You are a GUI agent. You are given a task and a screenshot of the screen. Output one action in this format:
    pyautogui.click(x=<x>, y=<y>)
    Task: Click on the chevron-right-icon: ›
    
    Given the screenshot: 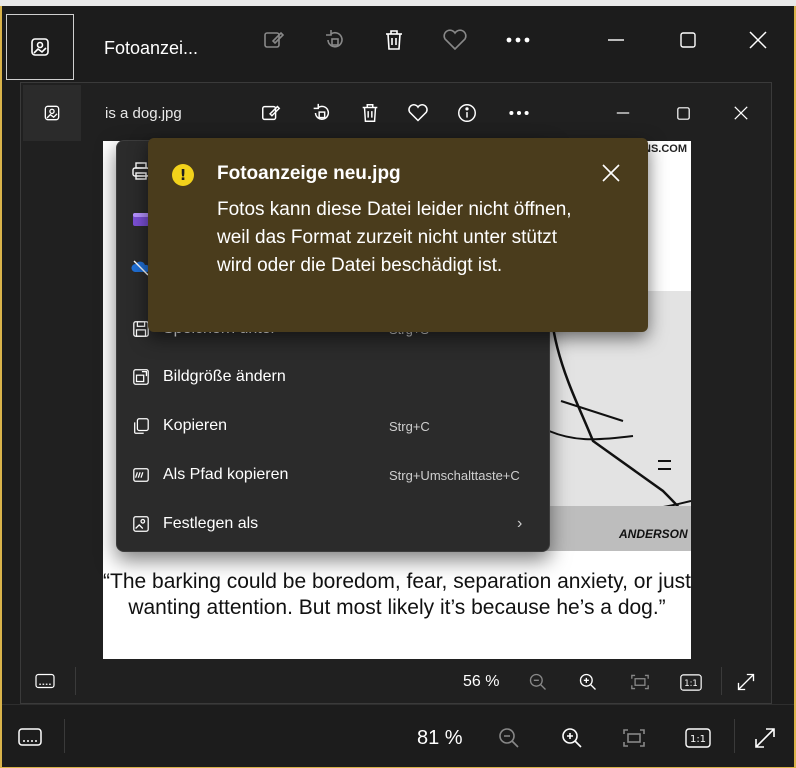 What is the action you would take?
    pyautogui.click(x=520, y=523)
    